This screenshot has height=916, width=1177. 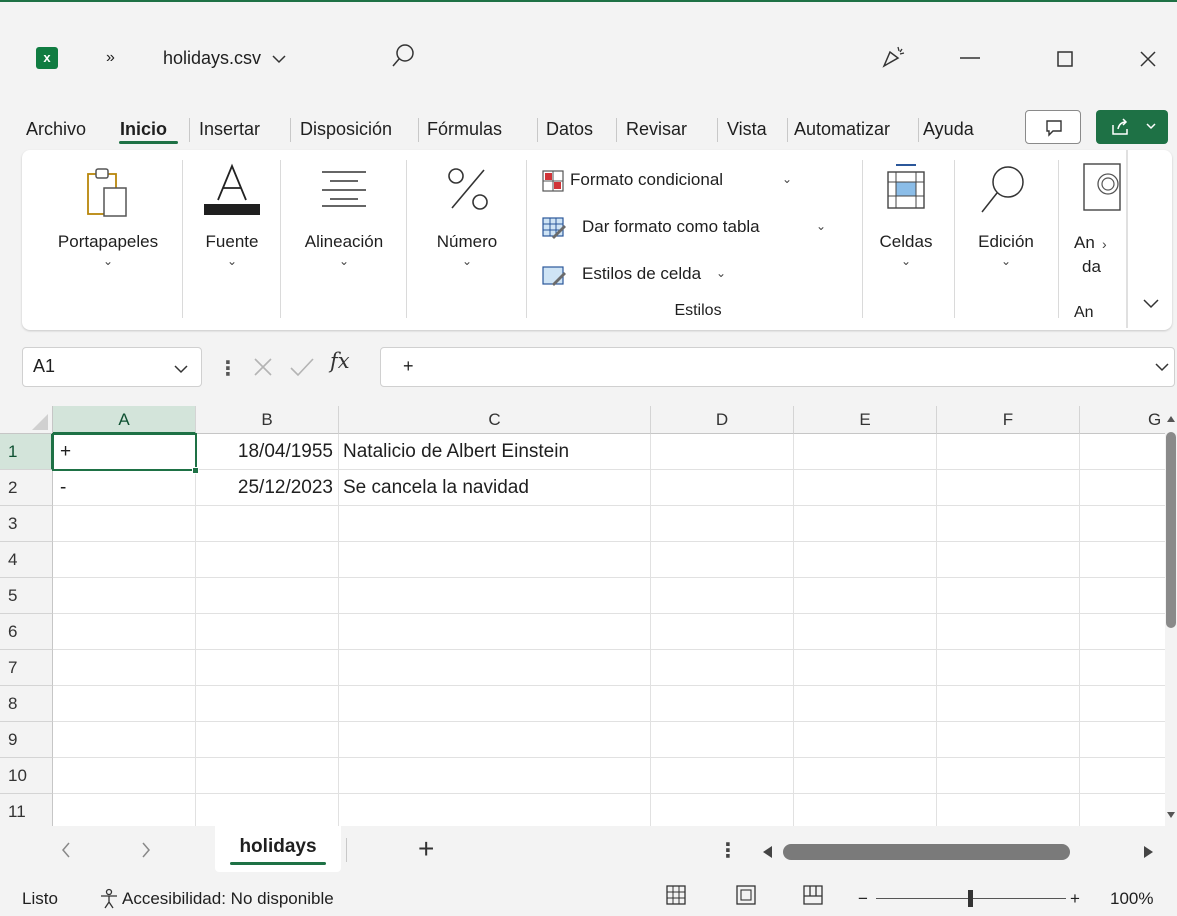 I want to click on cell-c2: Se cancela la navidad, so click(x=496, y=488).